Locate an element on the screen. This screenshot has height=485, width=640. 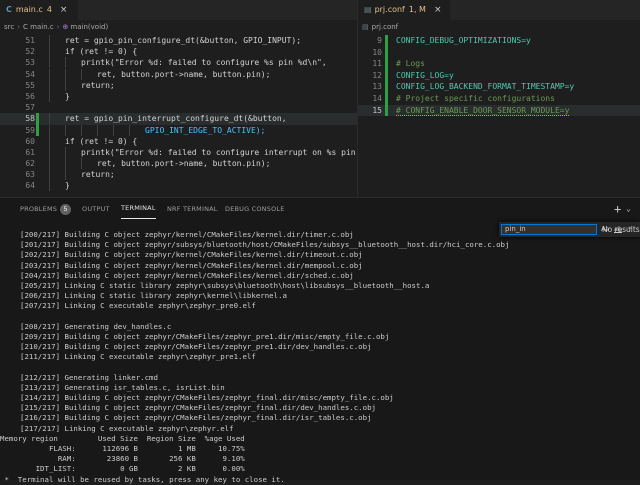
line-number: 12 is located at coordinates (377, 75).